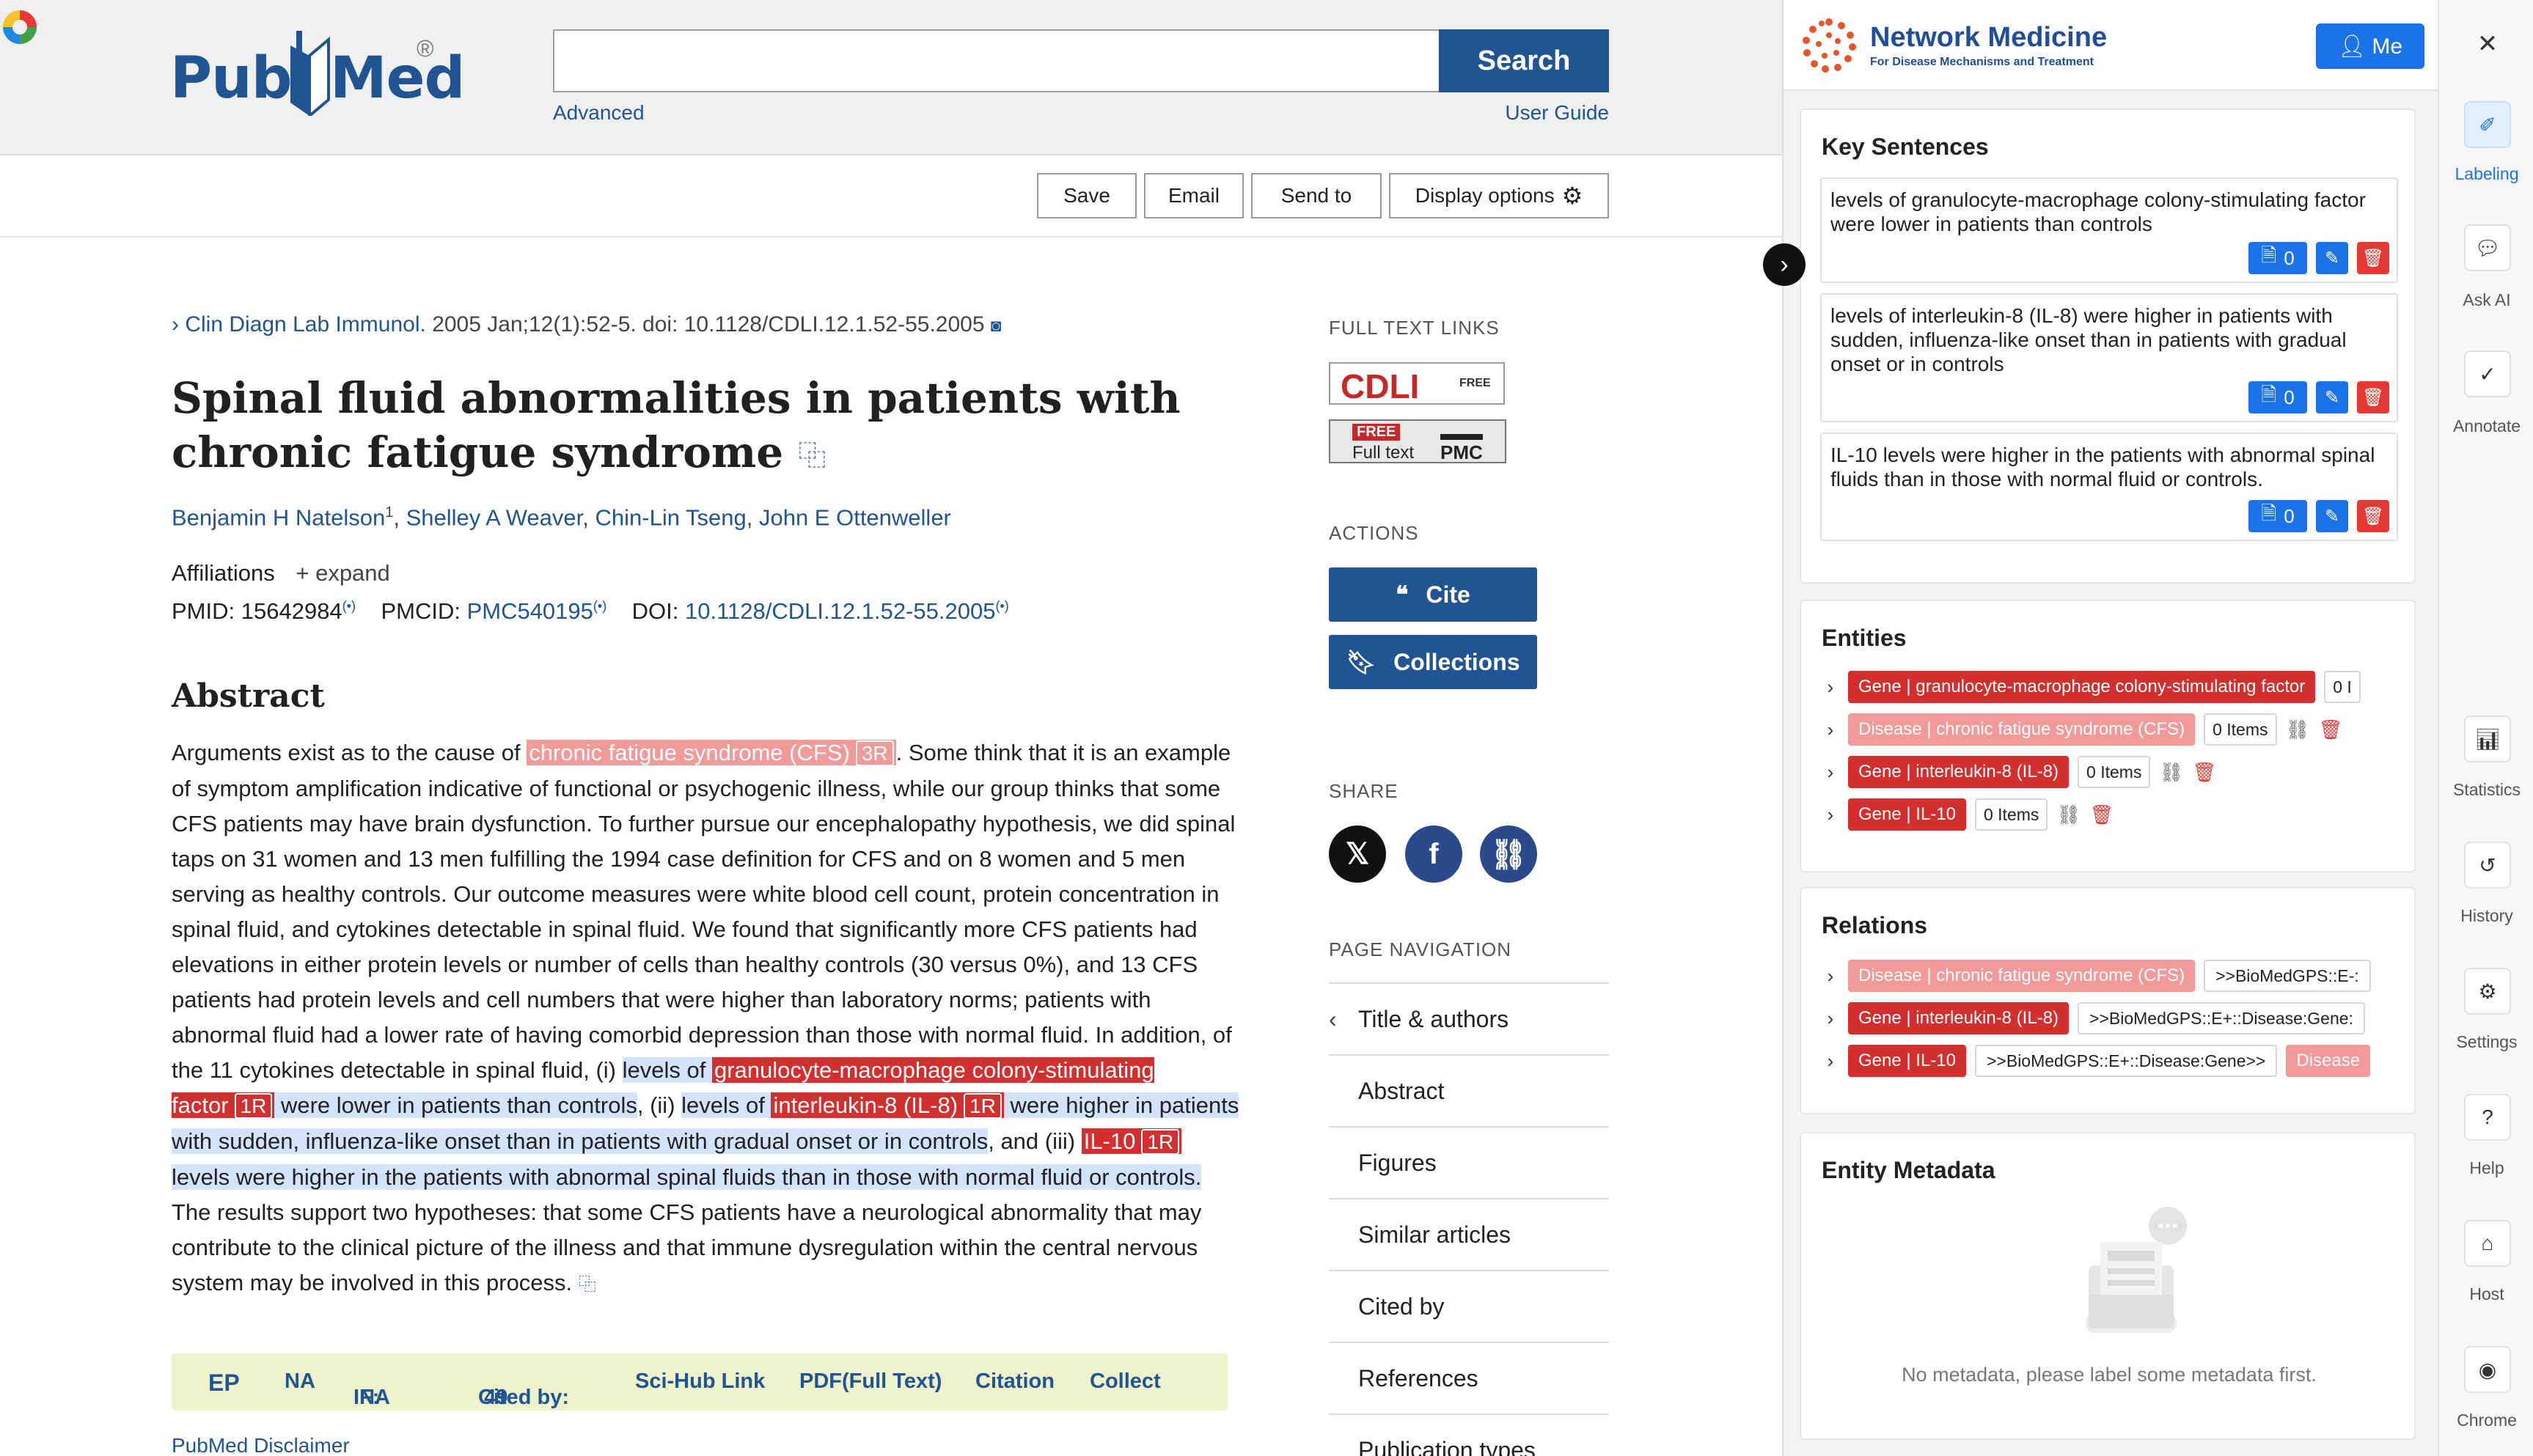 The width and height of the screenshot is (2533, 1456). Describe the element at coordinates (2486, 1294) in the screenshot. I see `rail-label-host: Host` at that location.